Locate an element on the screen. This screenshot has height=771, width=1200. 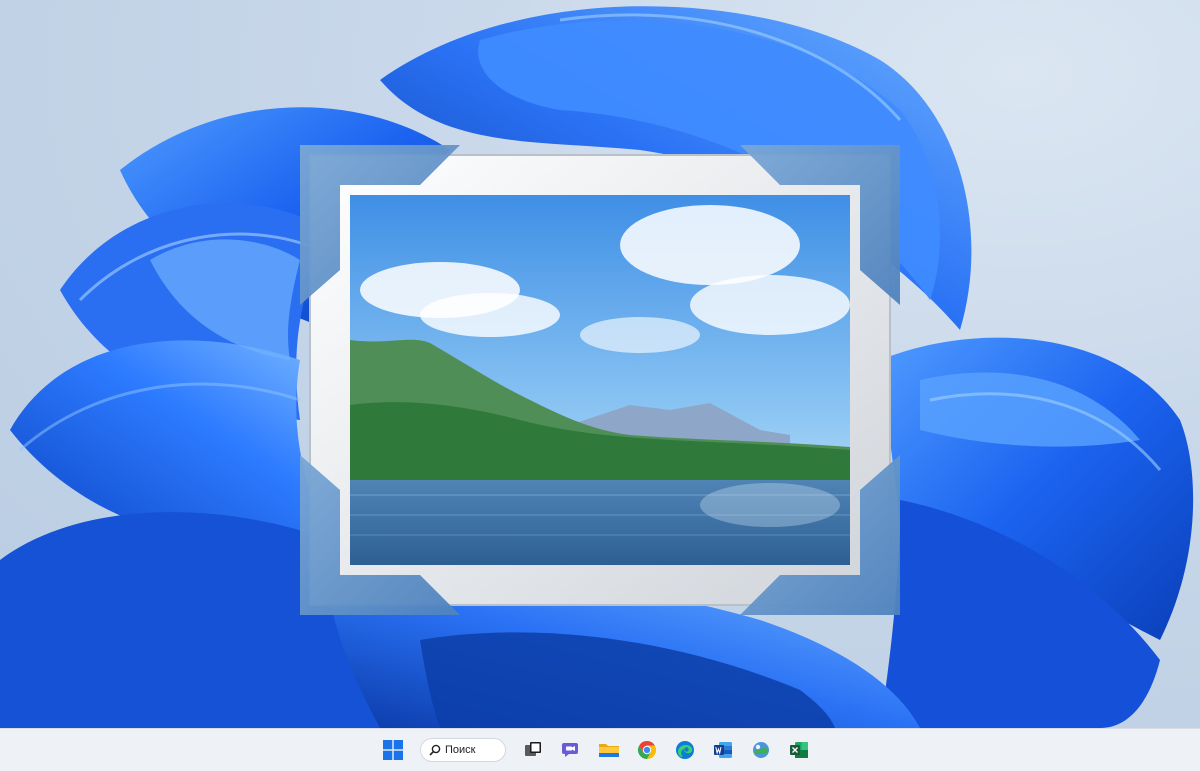
search-icon is located at coordinates (435, 750).